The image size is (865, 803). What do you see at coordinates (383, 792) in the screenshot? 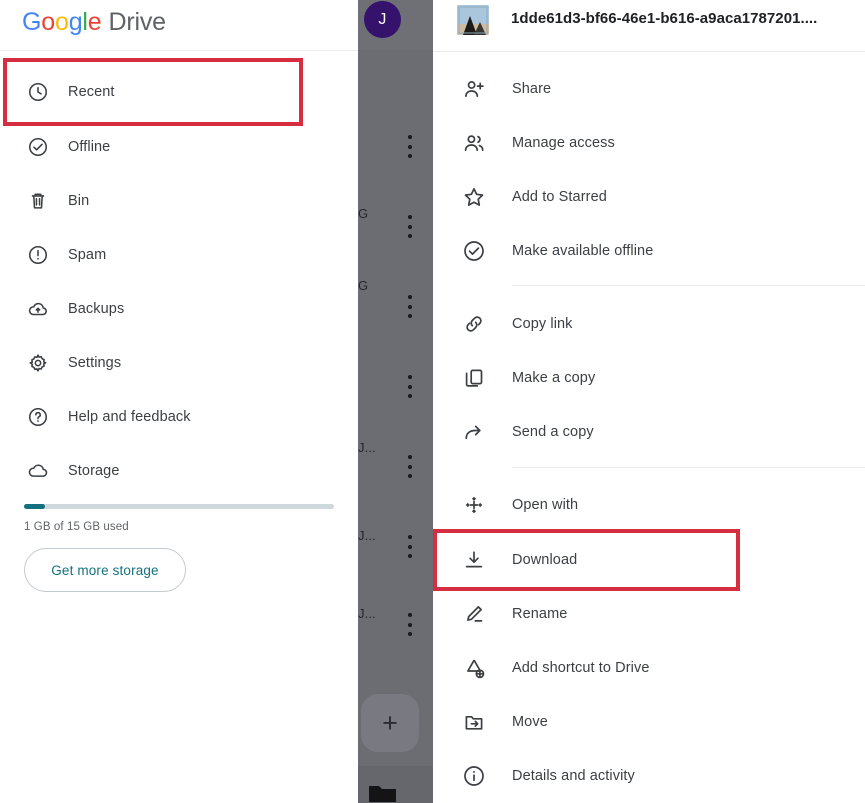
I see `folder-icon` at bounding box center [383, 792].